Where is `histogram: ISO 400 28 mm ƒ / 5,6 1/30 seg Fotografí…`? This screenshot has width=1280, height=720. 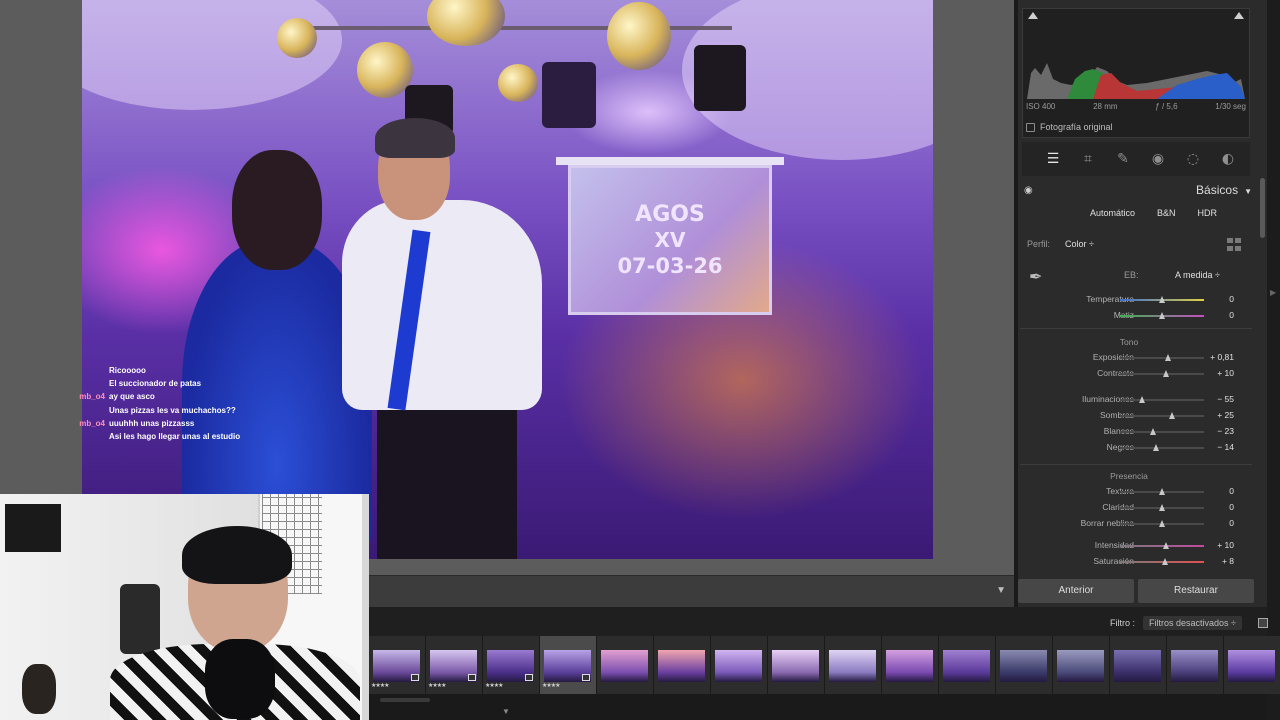
histogram: ISO 400 28 mm ƒ / 5,6 1/30 seg Fotografí… is located at coordinates (1136, 73).